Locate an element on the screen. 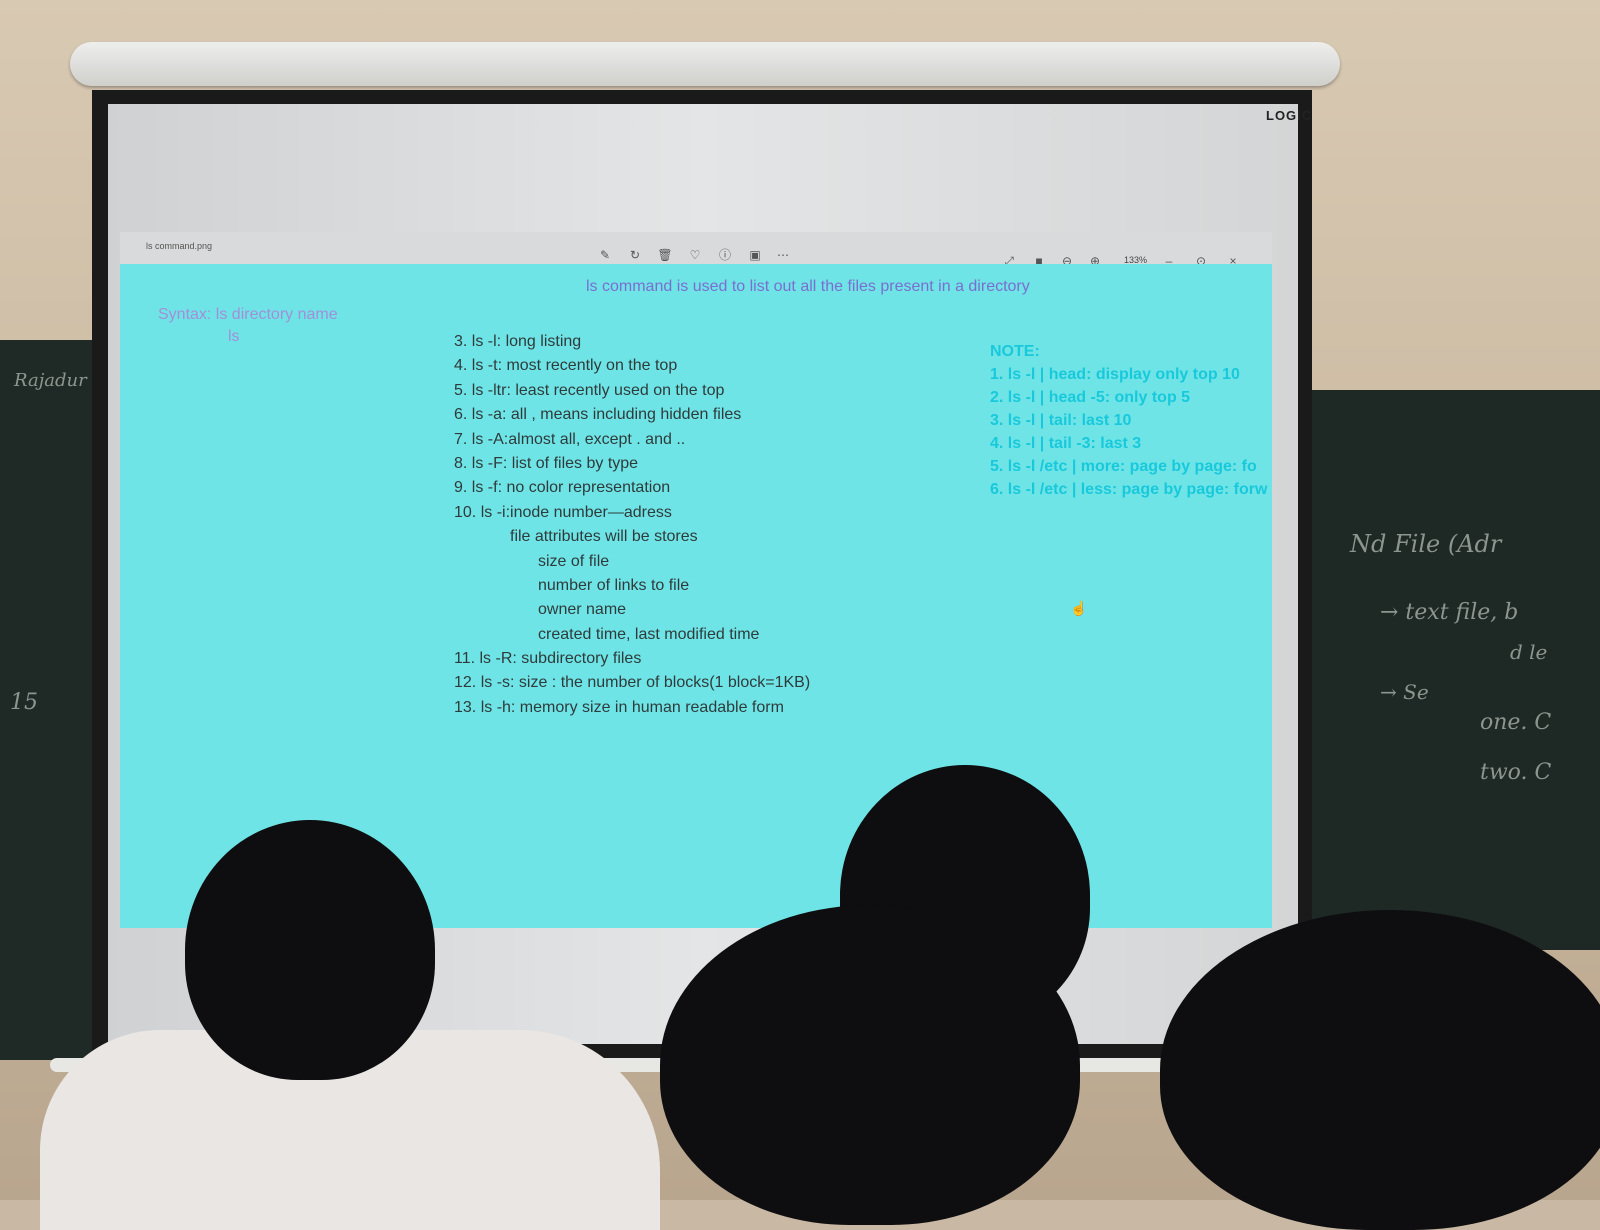 This screenshot has width=1600, height=1230. projector-screen-roller is located at coordinates (705, 64).